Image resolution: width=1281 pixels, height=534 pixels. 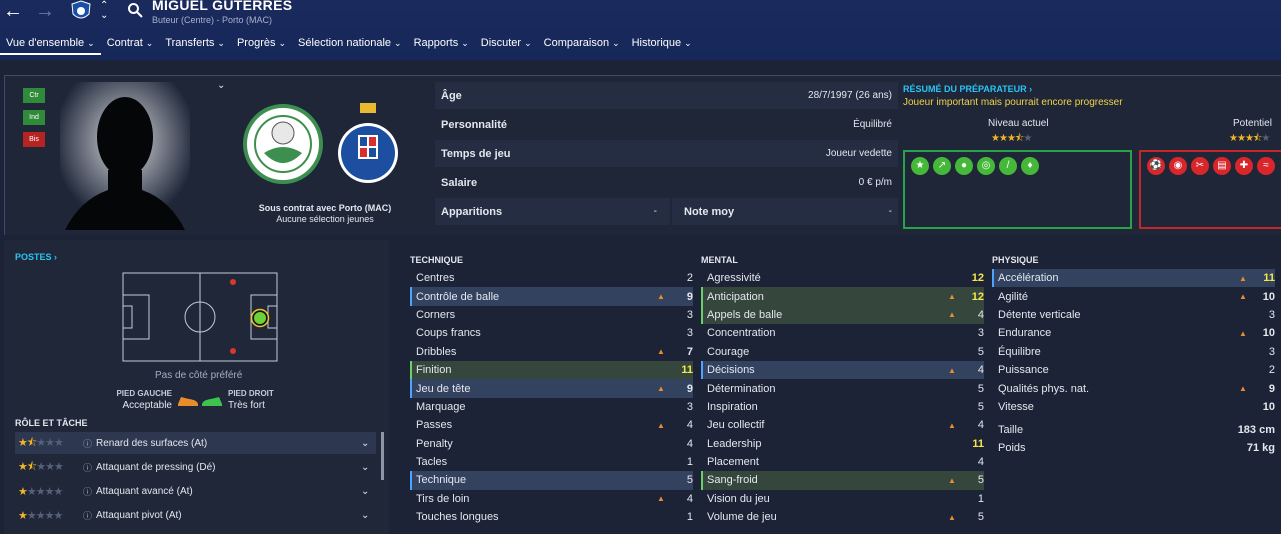 What do you see at coordinates (350, 45) in the screenshot?
I see `menu-item-5: Sélection nationale ⌄` at bounding box center [350, 45].